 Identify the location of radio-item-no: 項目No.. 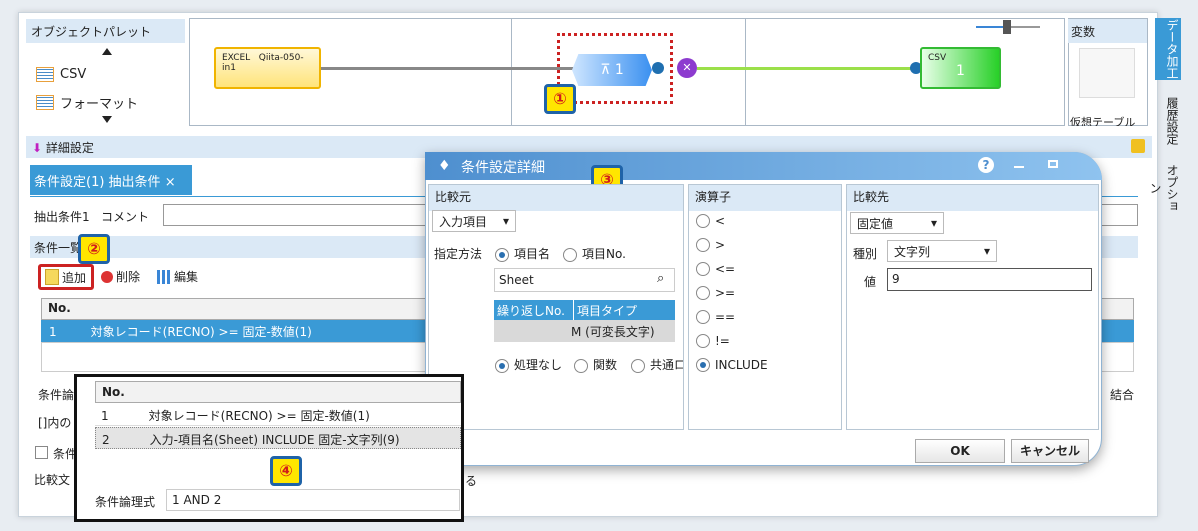
(594, 253).